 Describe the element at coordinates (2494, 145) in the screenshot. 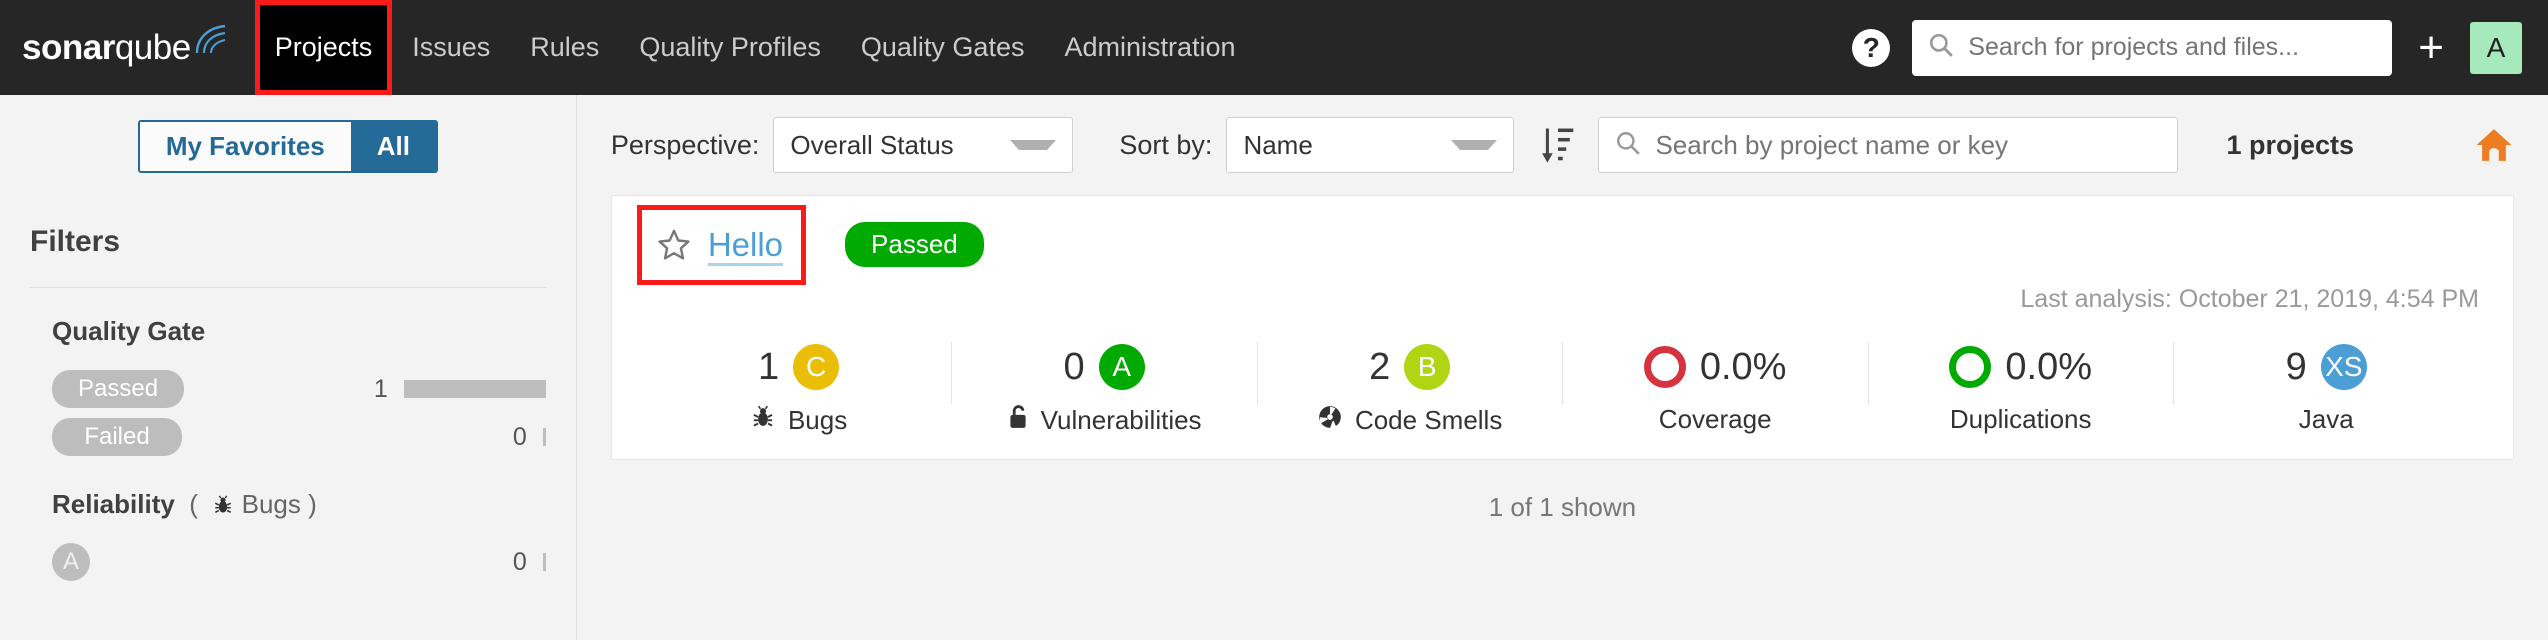

I see `home-icon` at that location.